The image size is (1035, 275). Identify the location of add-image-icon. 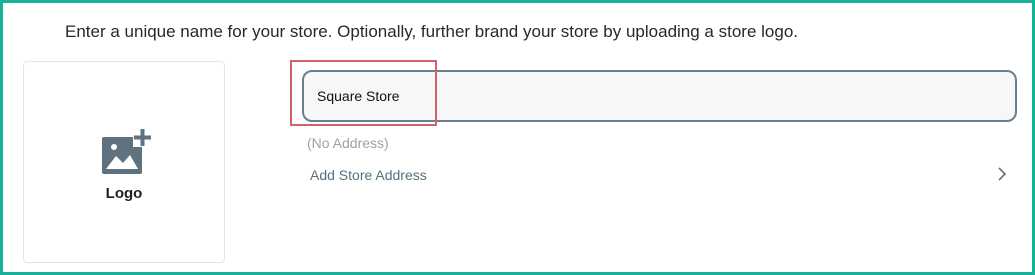
(127, 151).